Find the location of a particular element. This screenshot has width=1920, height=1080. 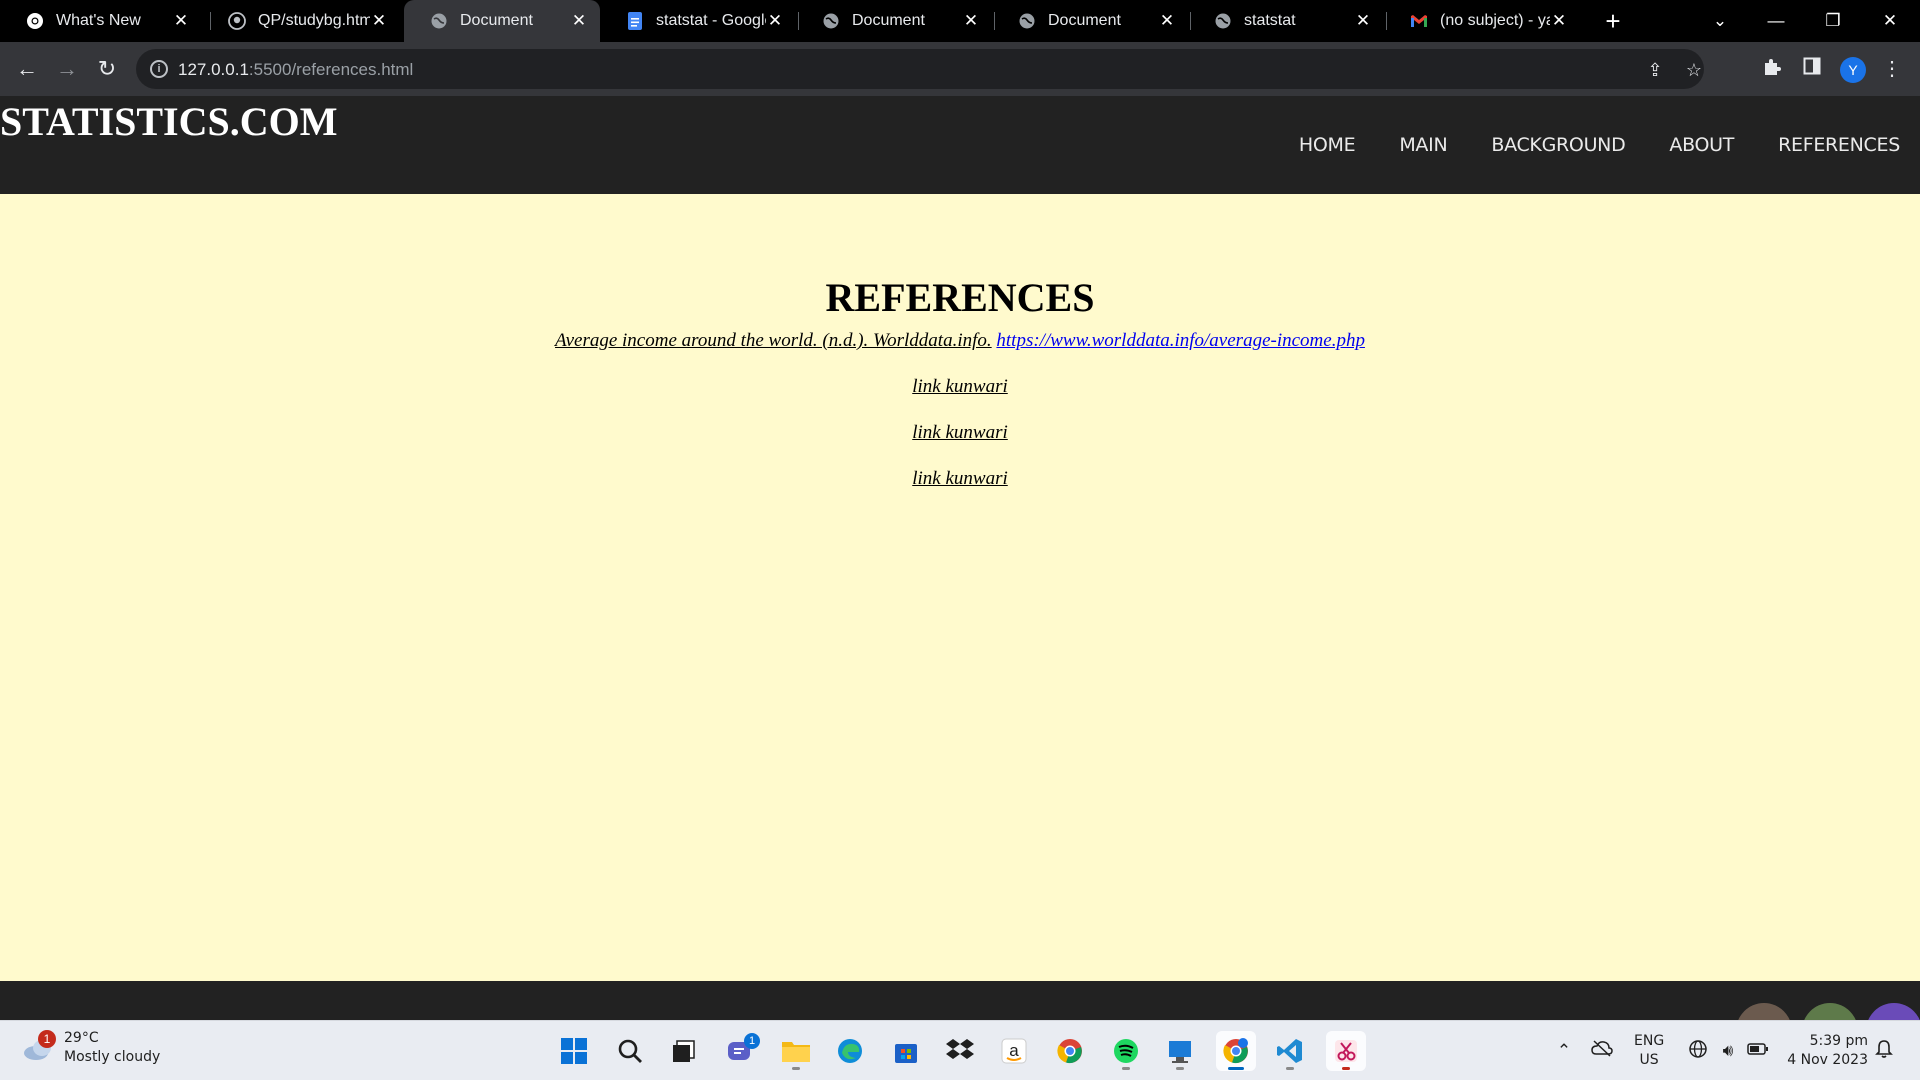

nav-background: BACKGROUND is located at coordinates (1558, 145).